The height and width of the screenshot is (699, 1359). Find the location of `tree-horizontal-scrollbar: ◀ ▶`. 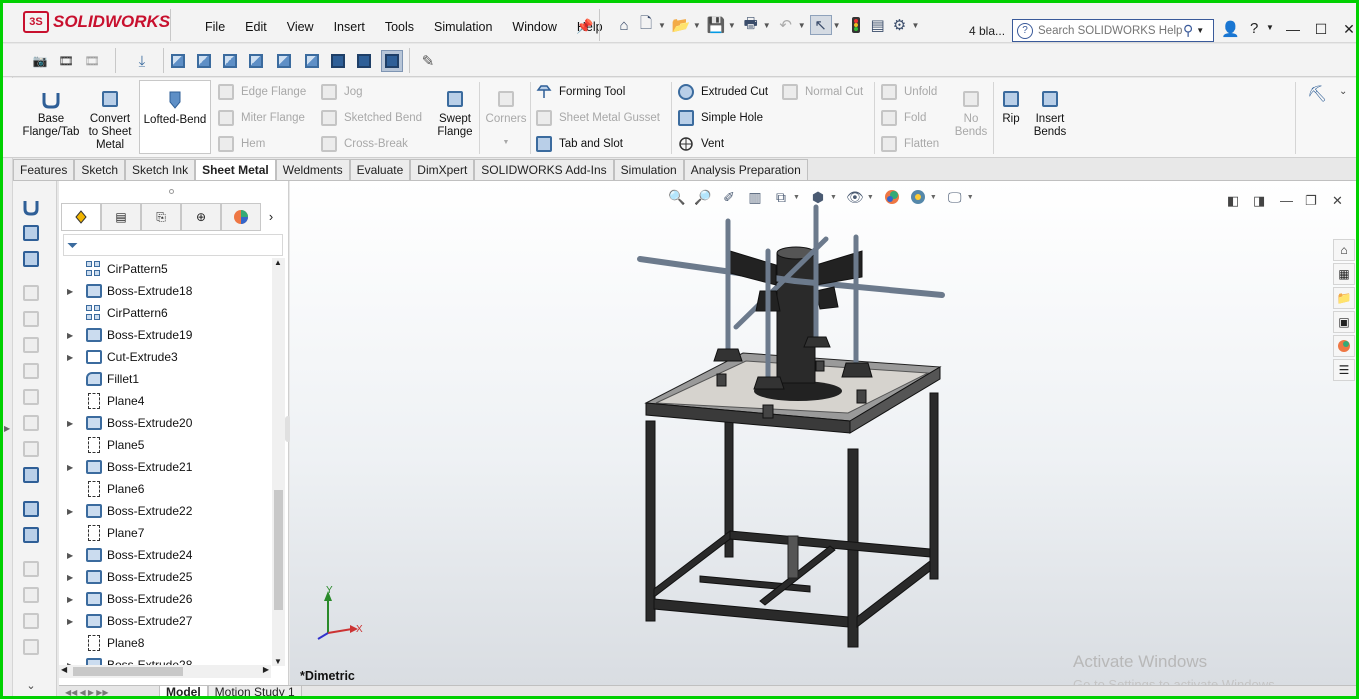

tree-horizontal-scrollbar: ◀ ▶ is located at coordinates (165, 671).